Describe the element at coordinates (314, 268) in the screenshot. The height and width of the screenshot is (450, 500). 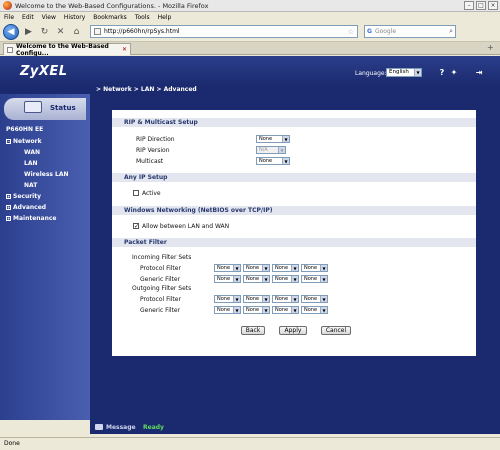
I see `incoming-protocol-filter-4: None ▼` at that location.